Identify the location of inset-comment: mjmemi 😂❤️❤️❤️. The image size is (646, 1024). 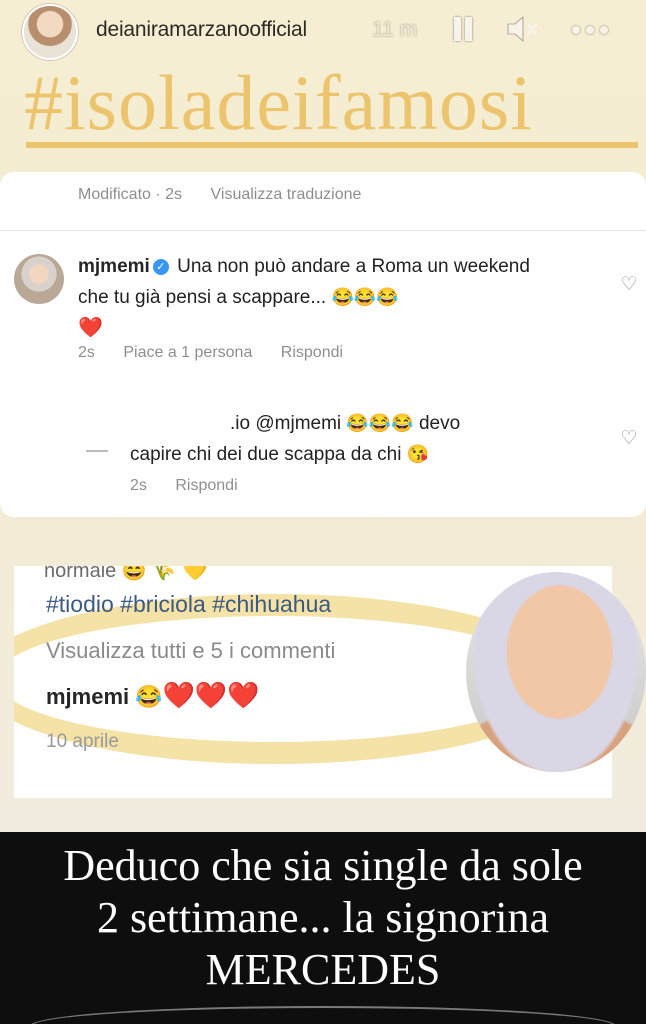
(153, 695).